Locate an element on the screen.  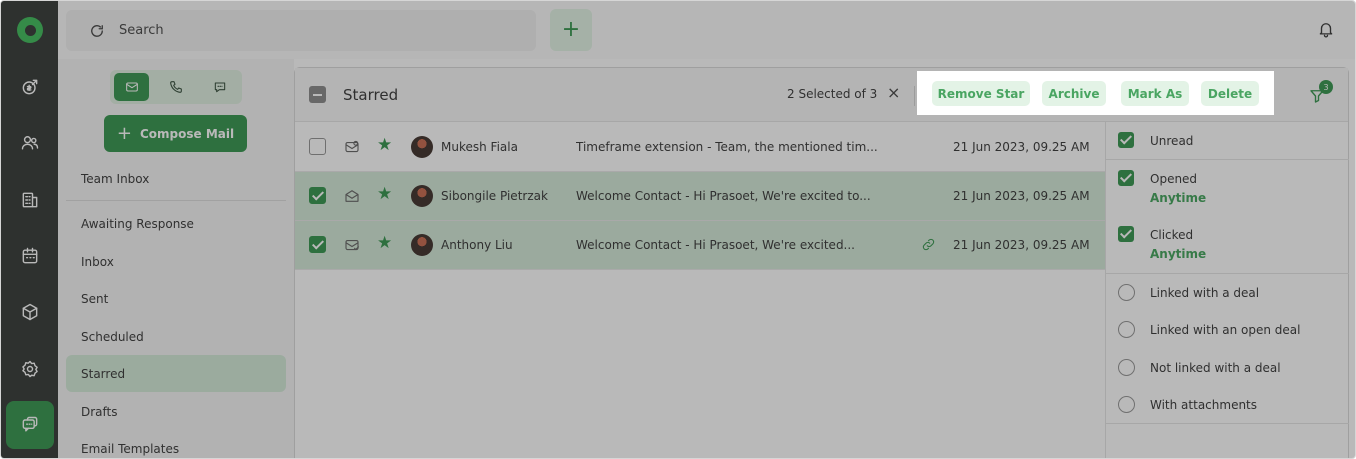
phone-icon is located at coordinates (175, 87).